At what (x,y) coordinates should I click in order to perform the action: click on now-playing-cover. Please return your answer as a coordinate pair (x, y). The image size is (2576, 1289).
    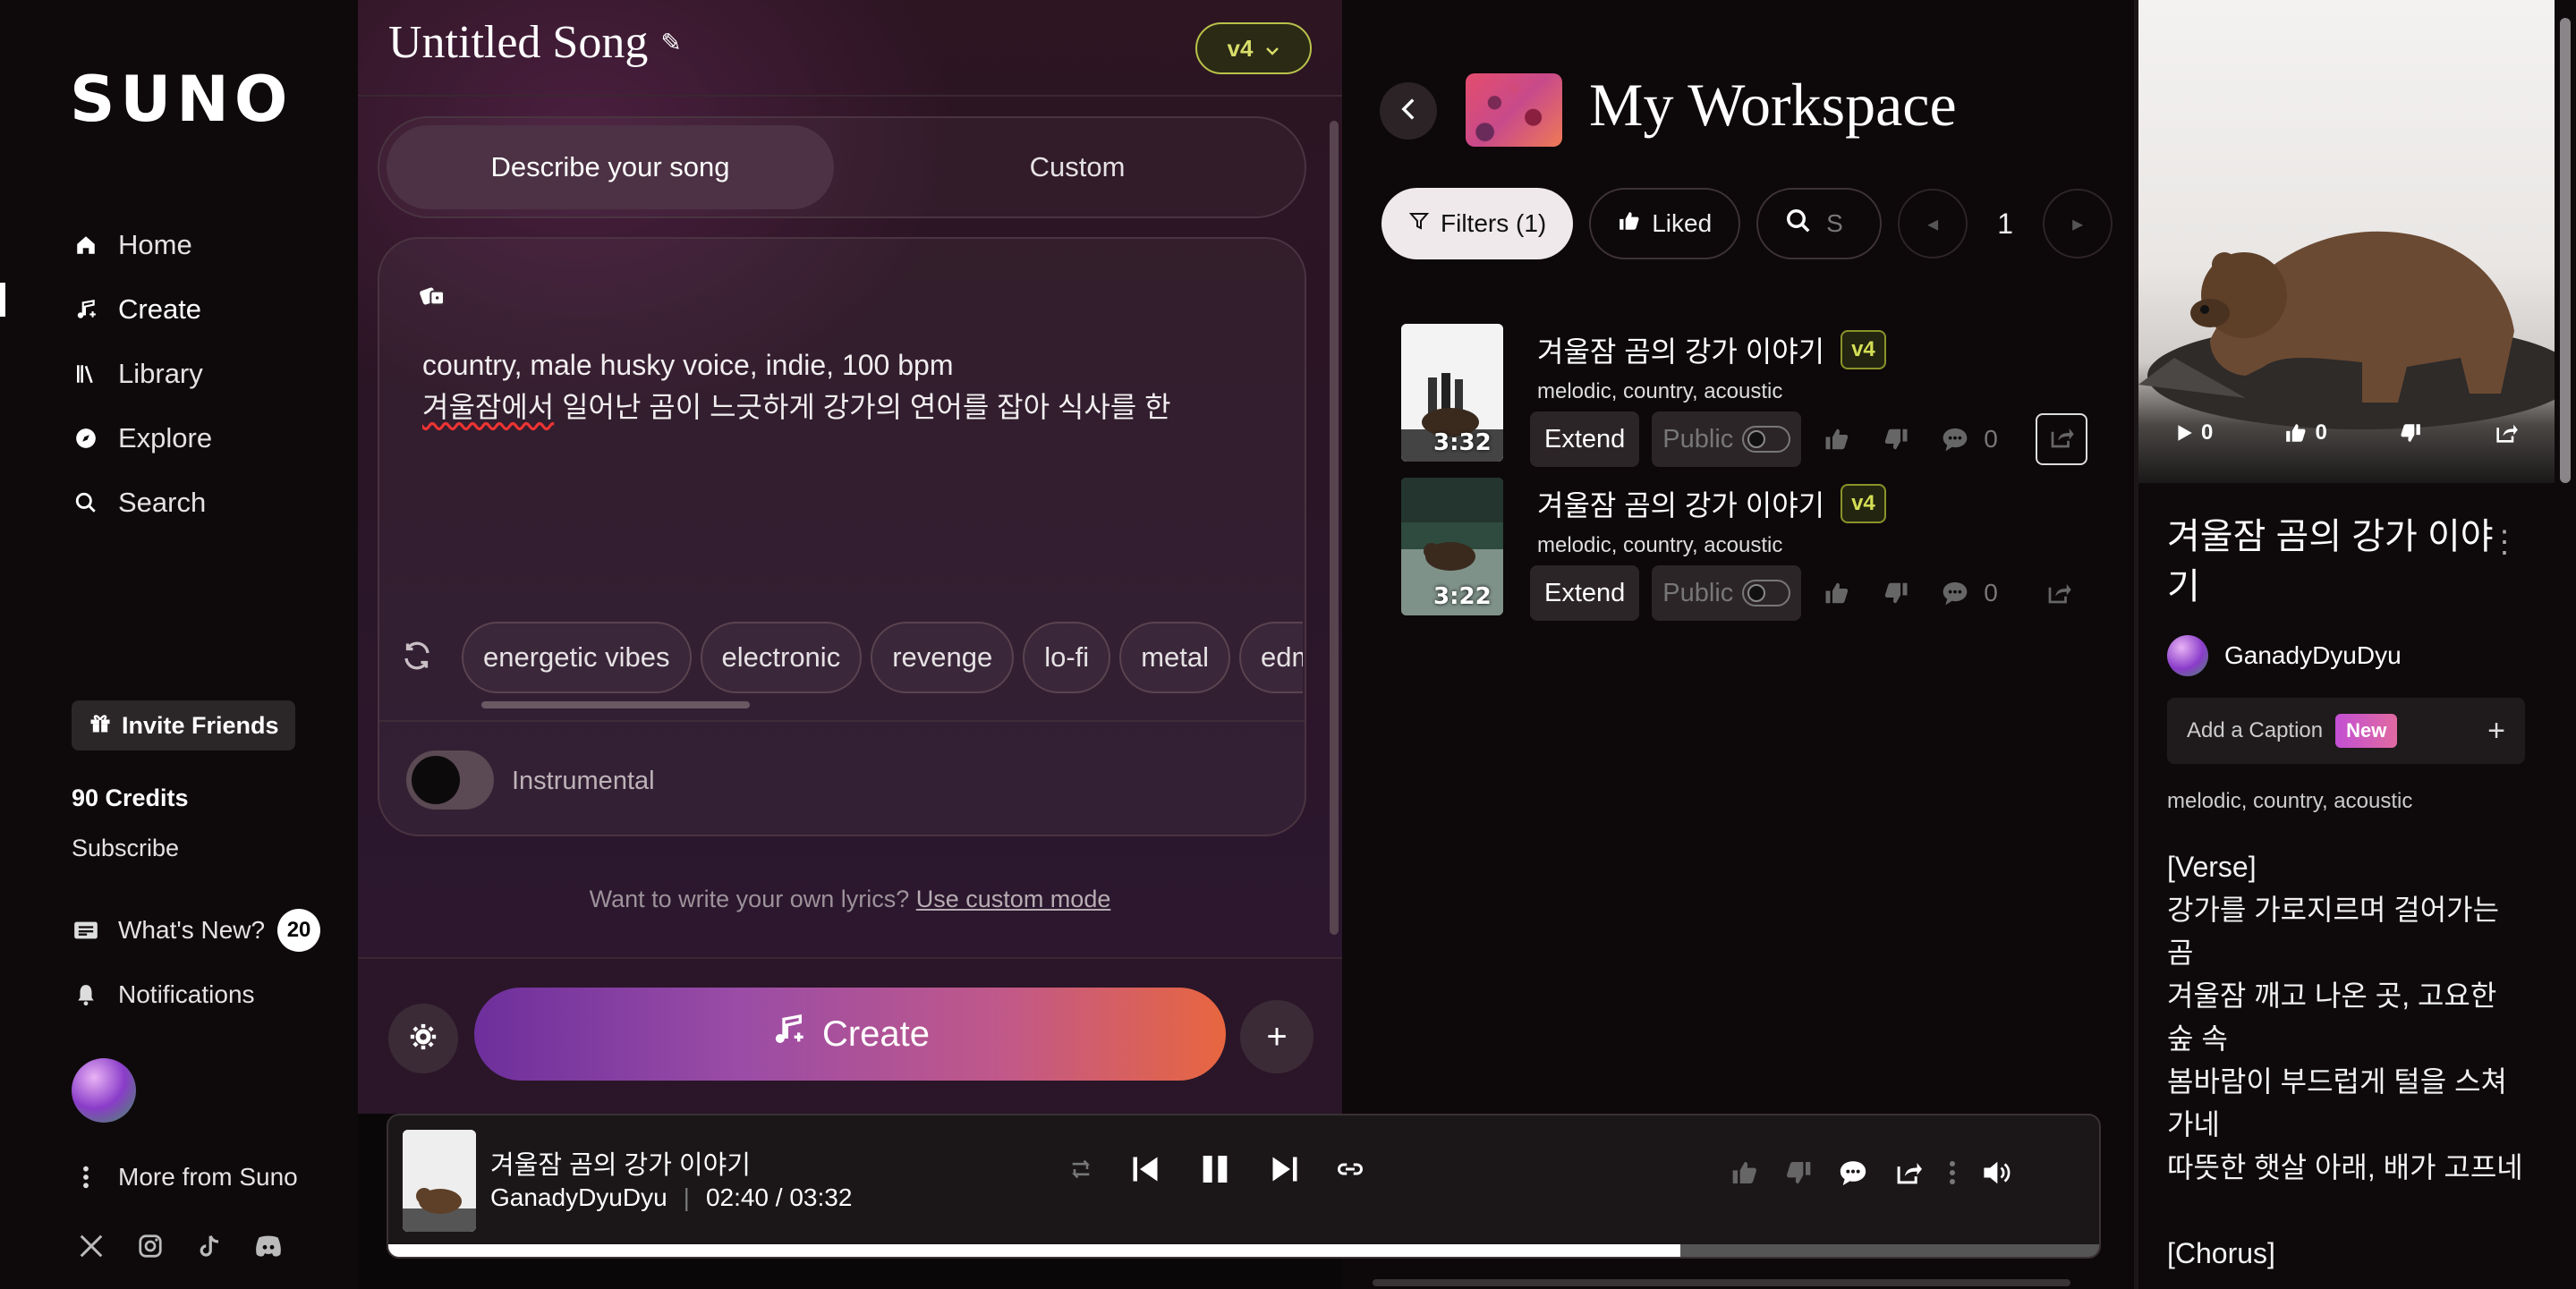
    Looking at the image, I should click on (439, 1181).